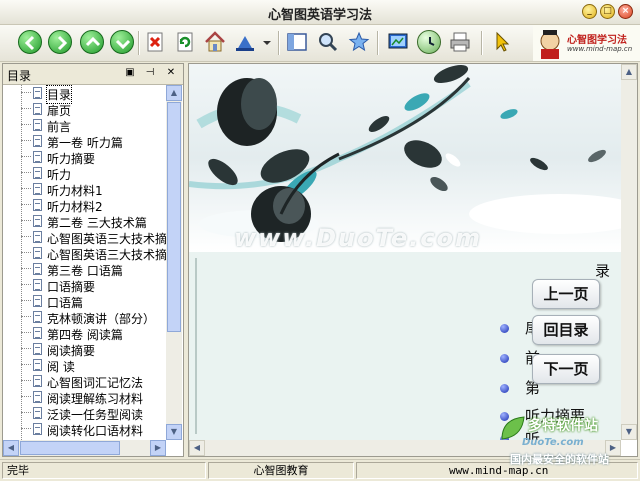  I want to click on toc-tree-item: 前言, so click(84, 125).